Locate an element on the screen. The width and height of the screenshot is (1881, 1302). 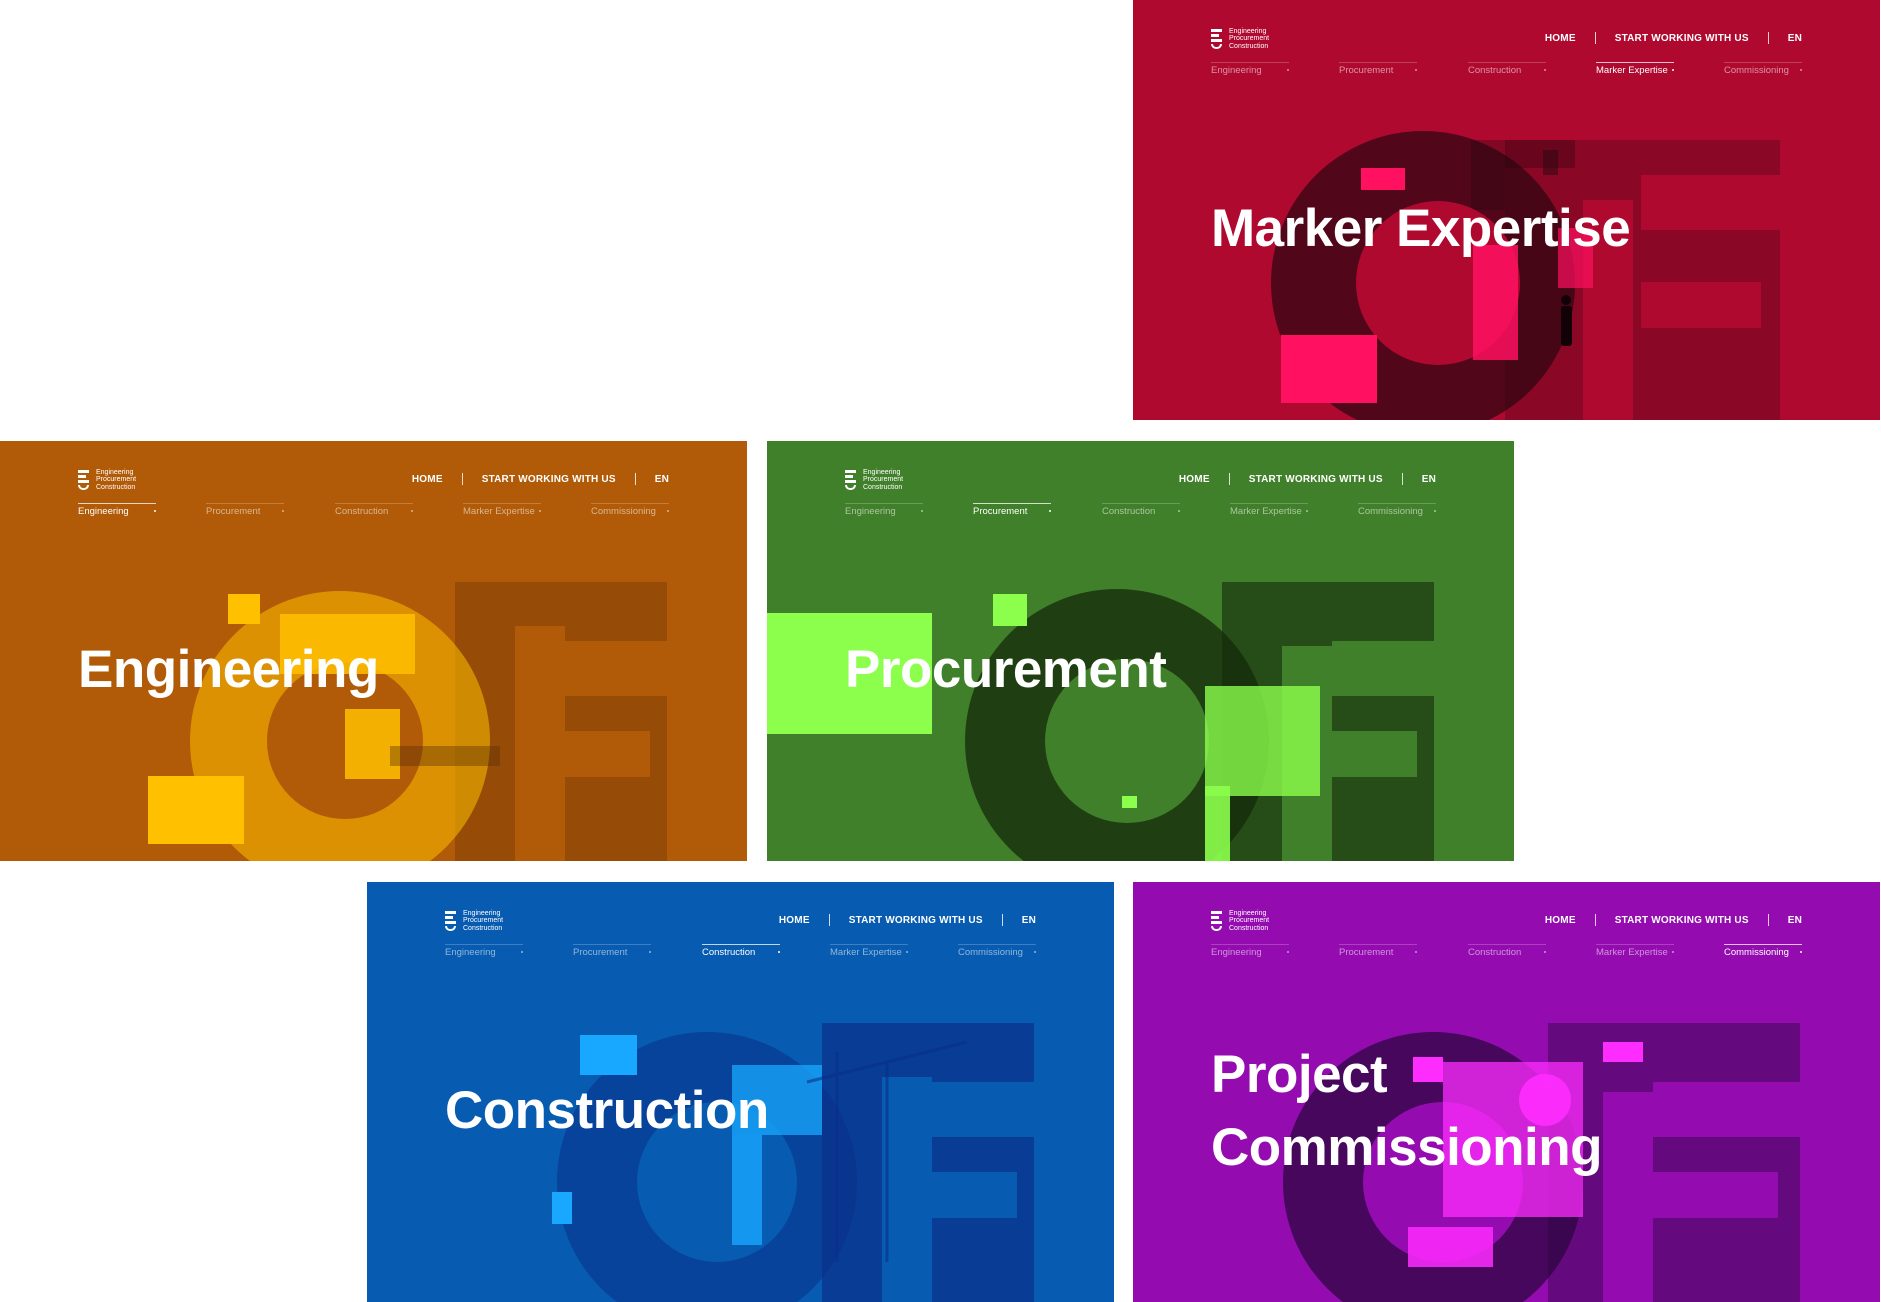
page-title: Project Commissioning is located at coordinates (1407, 1111).